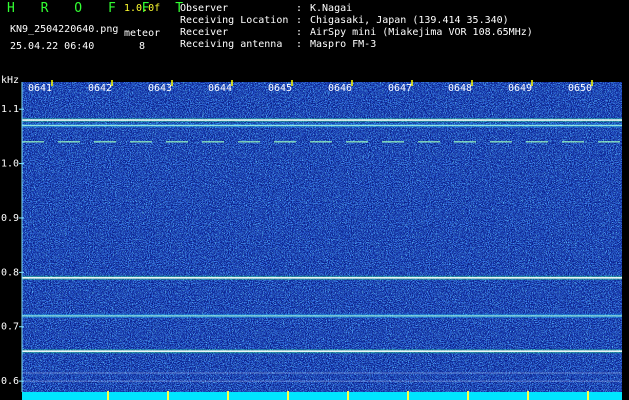 The image size is (629, 400). What do you see at coordinates (10, 109) in the screenshot?
I see `y-tick-label: 1.1` at bounding box center [10, 109].